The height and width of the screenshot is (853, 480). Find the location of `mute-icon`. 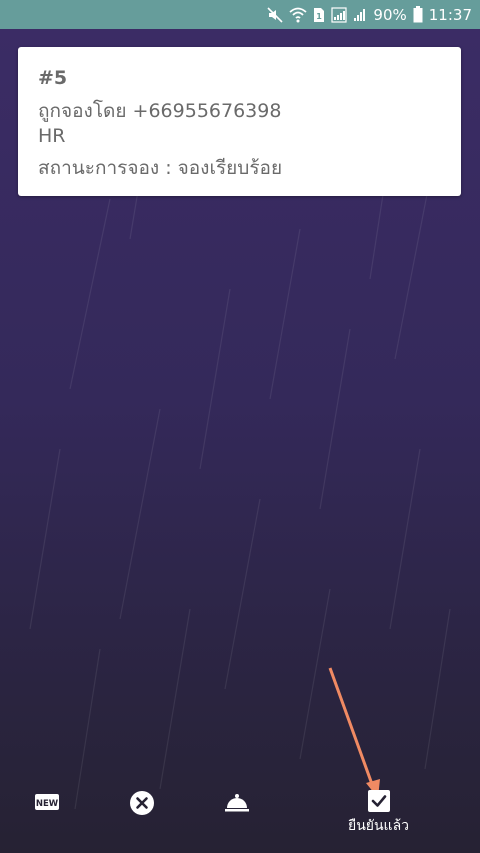

mute-icon is located at coordinates (275, 14).